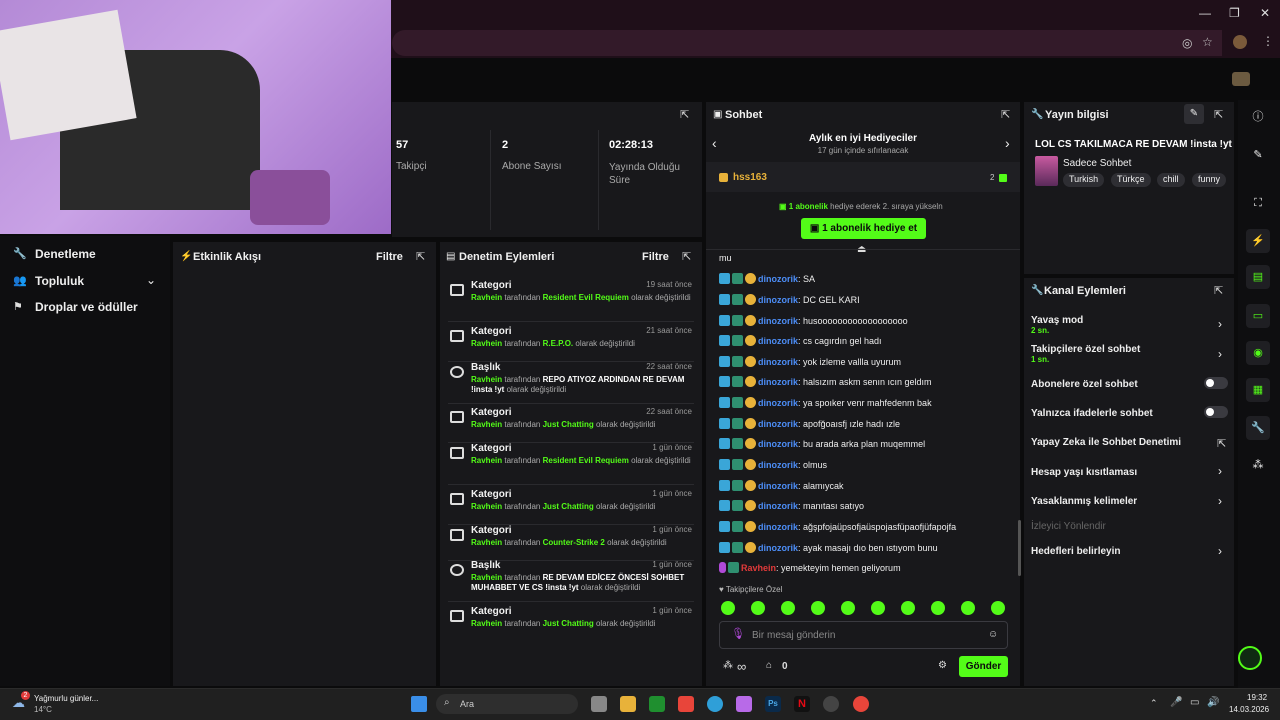 The width and height of the screenshot is (1280, 720). Describe the element at coordinates (389, 257) in the screenshot. I see `activity-filter-button: Filtre` at that location.